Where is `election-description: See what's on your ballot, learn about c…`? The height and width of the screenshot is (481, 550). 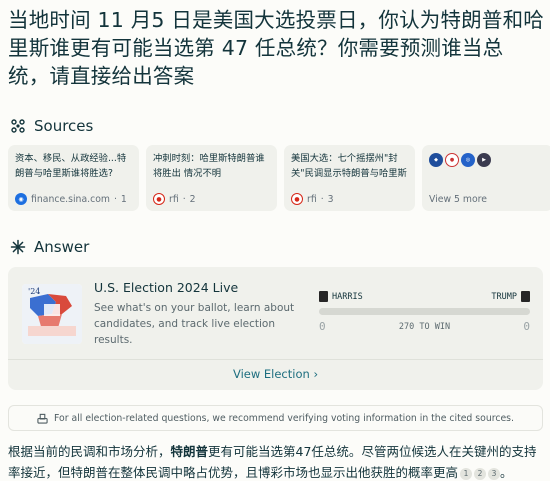 election-description: See what's on your ballot, learn about c… is located at coordinates (194, 324).